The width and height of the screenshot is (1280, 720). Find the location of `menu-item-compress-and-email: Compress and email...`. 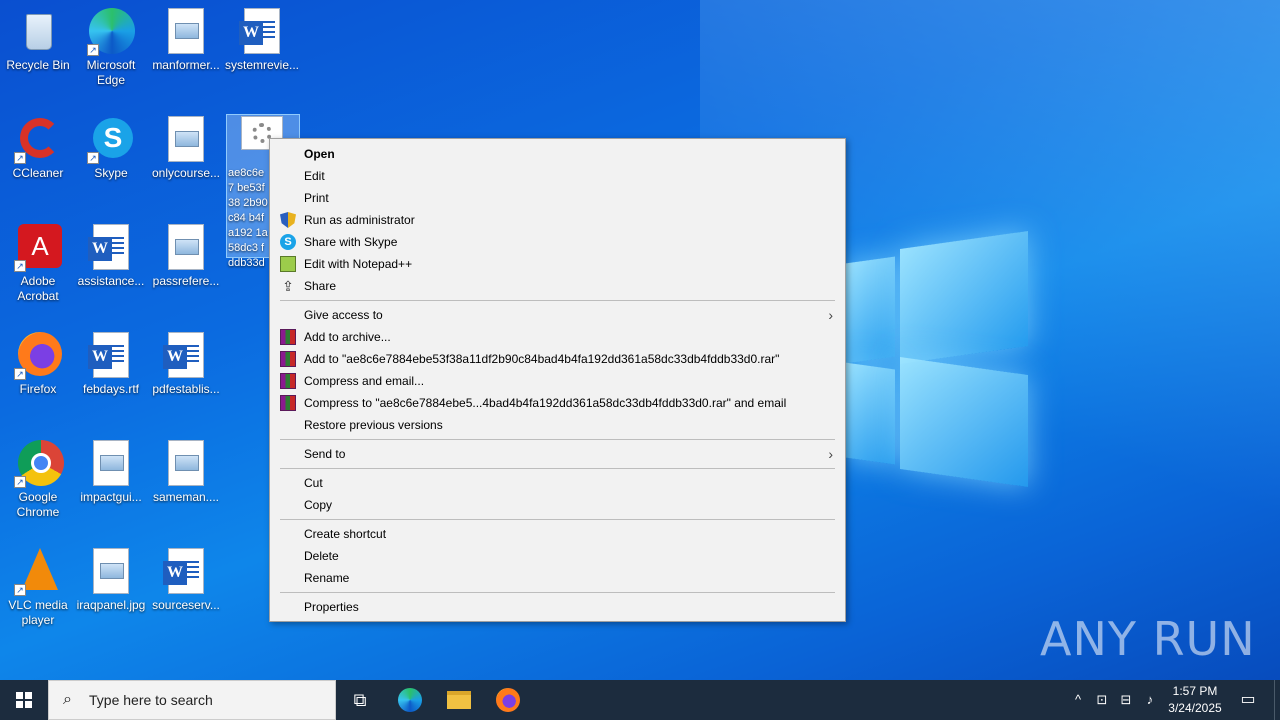

menu-item-compress-and-email: Compress and email... is located at coordinates (557, 381).